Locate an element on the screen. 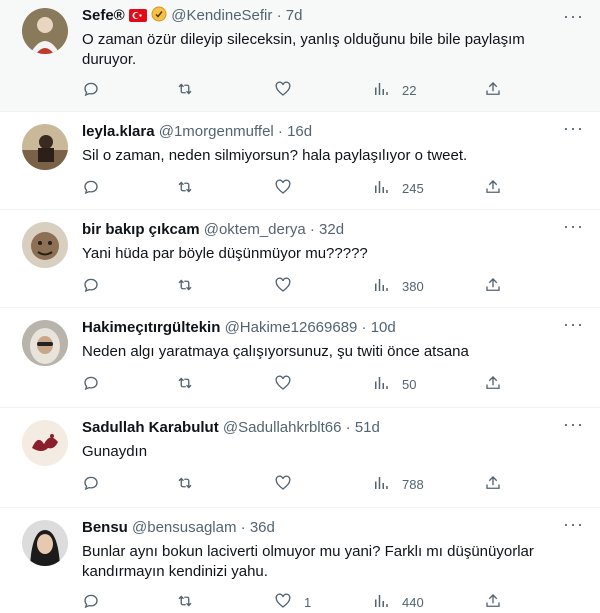  views-button: 22 is located at coordinates (394, 90).